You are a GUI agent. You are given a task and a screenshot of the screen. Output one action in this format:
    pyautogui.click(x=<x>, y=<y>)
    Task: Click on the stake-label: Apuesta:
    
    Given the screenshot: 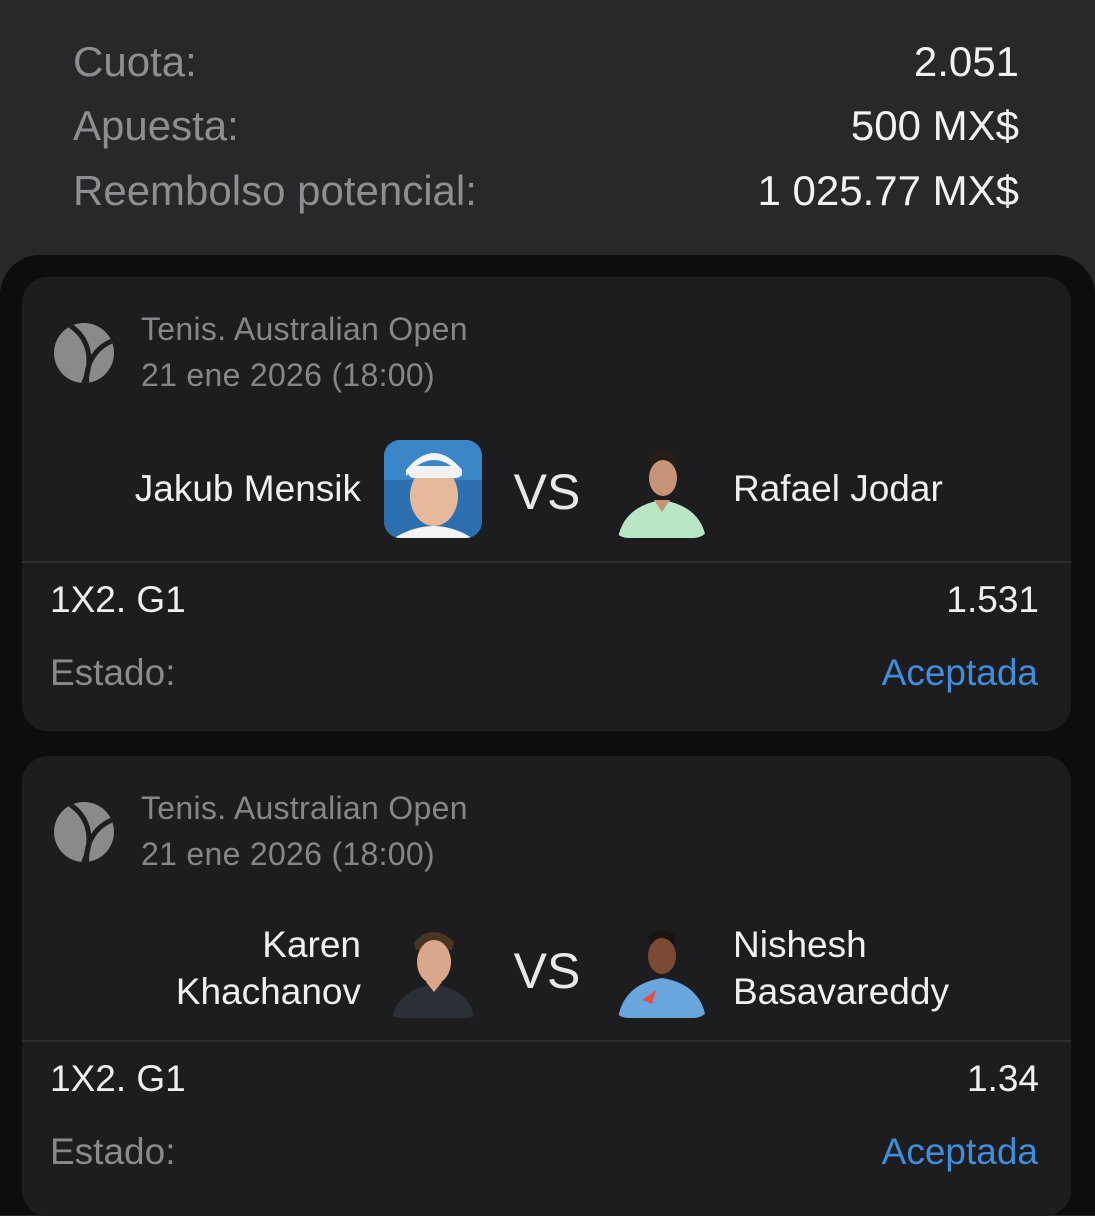 What is the action you would take?
    pyautogui.click(x=156, y=125)
    